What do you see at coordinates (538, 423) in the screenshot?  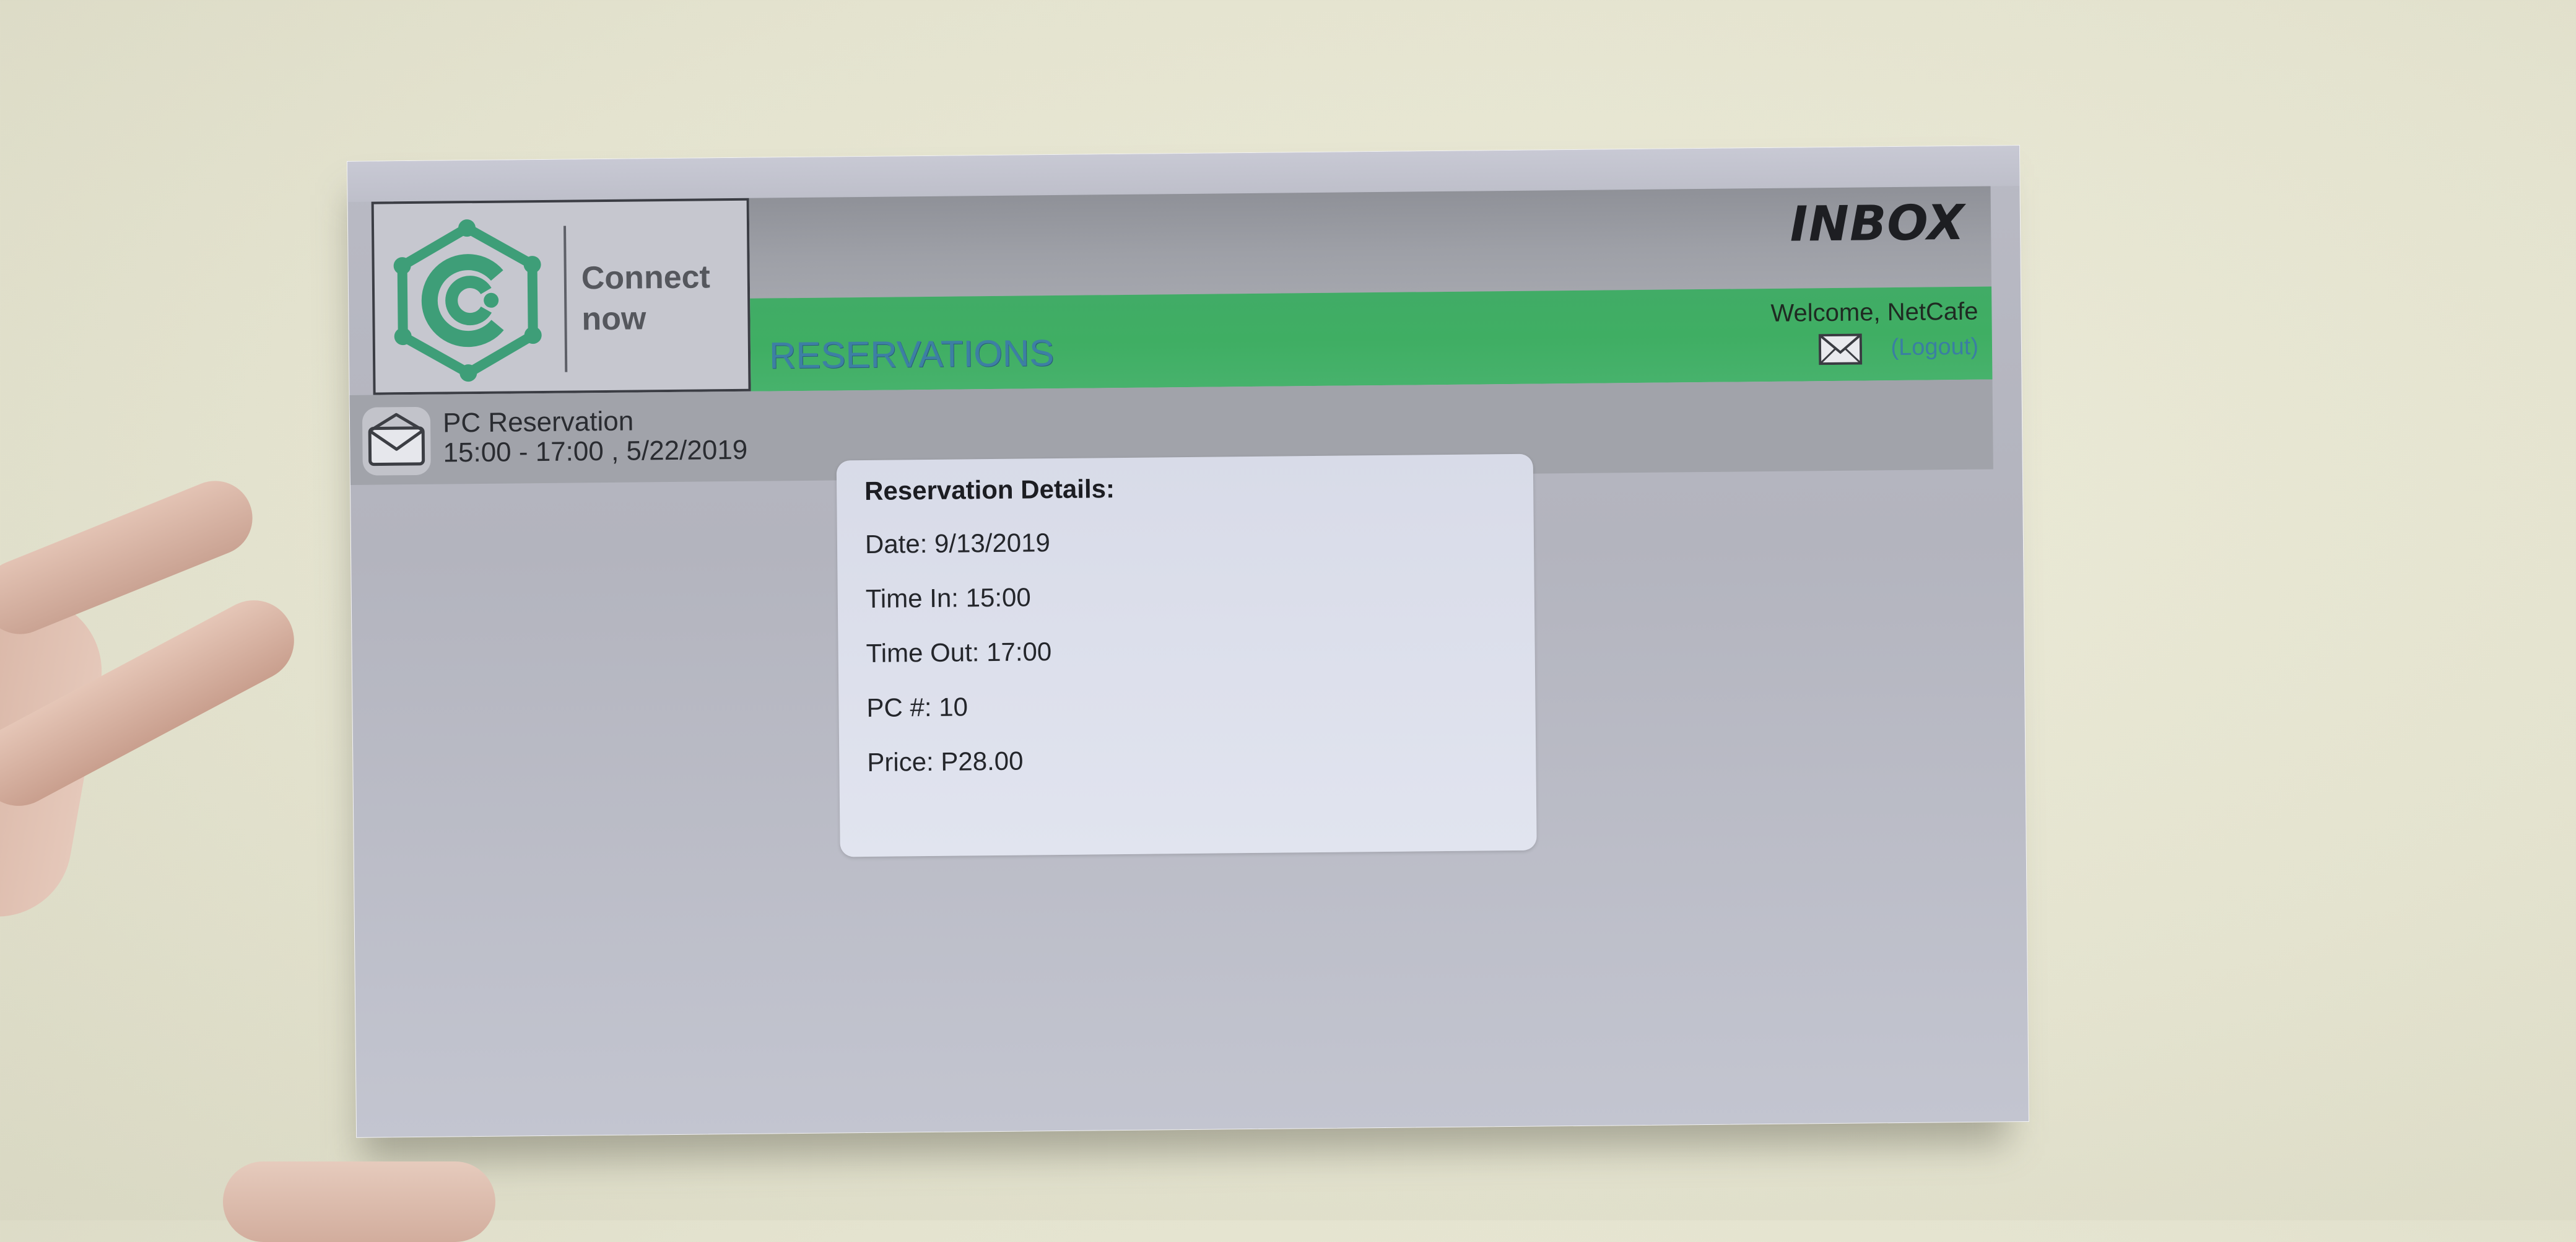 I see `item-title: PC Reservation` at bounding box center [538, 423].